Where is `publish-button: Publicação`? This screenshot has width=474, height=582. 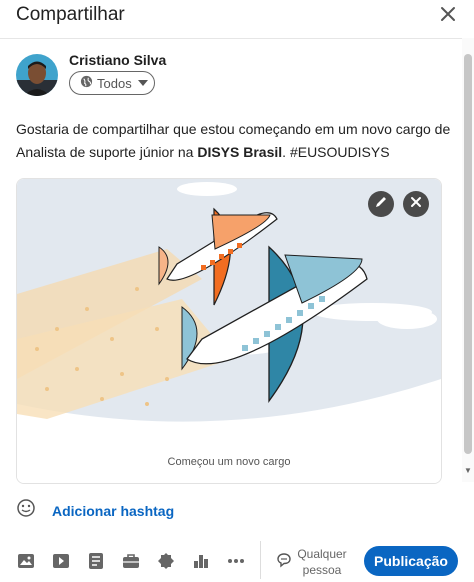 publish-button: Publicação is located at coordinates (411, 561).